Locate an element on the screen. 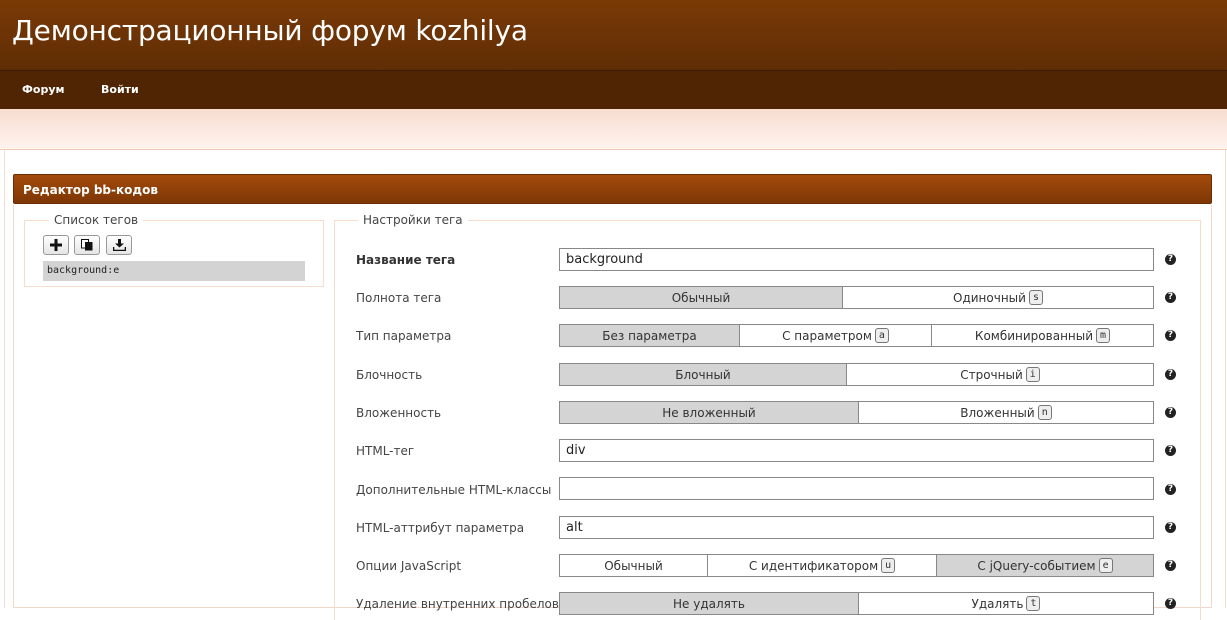  hotkey-badge: t is located at coordinates (1033, 603).